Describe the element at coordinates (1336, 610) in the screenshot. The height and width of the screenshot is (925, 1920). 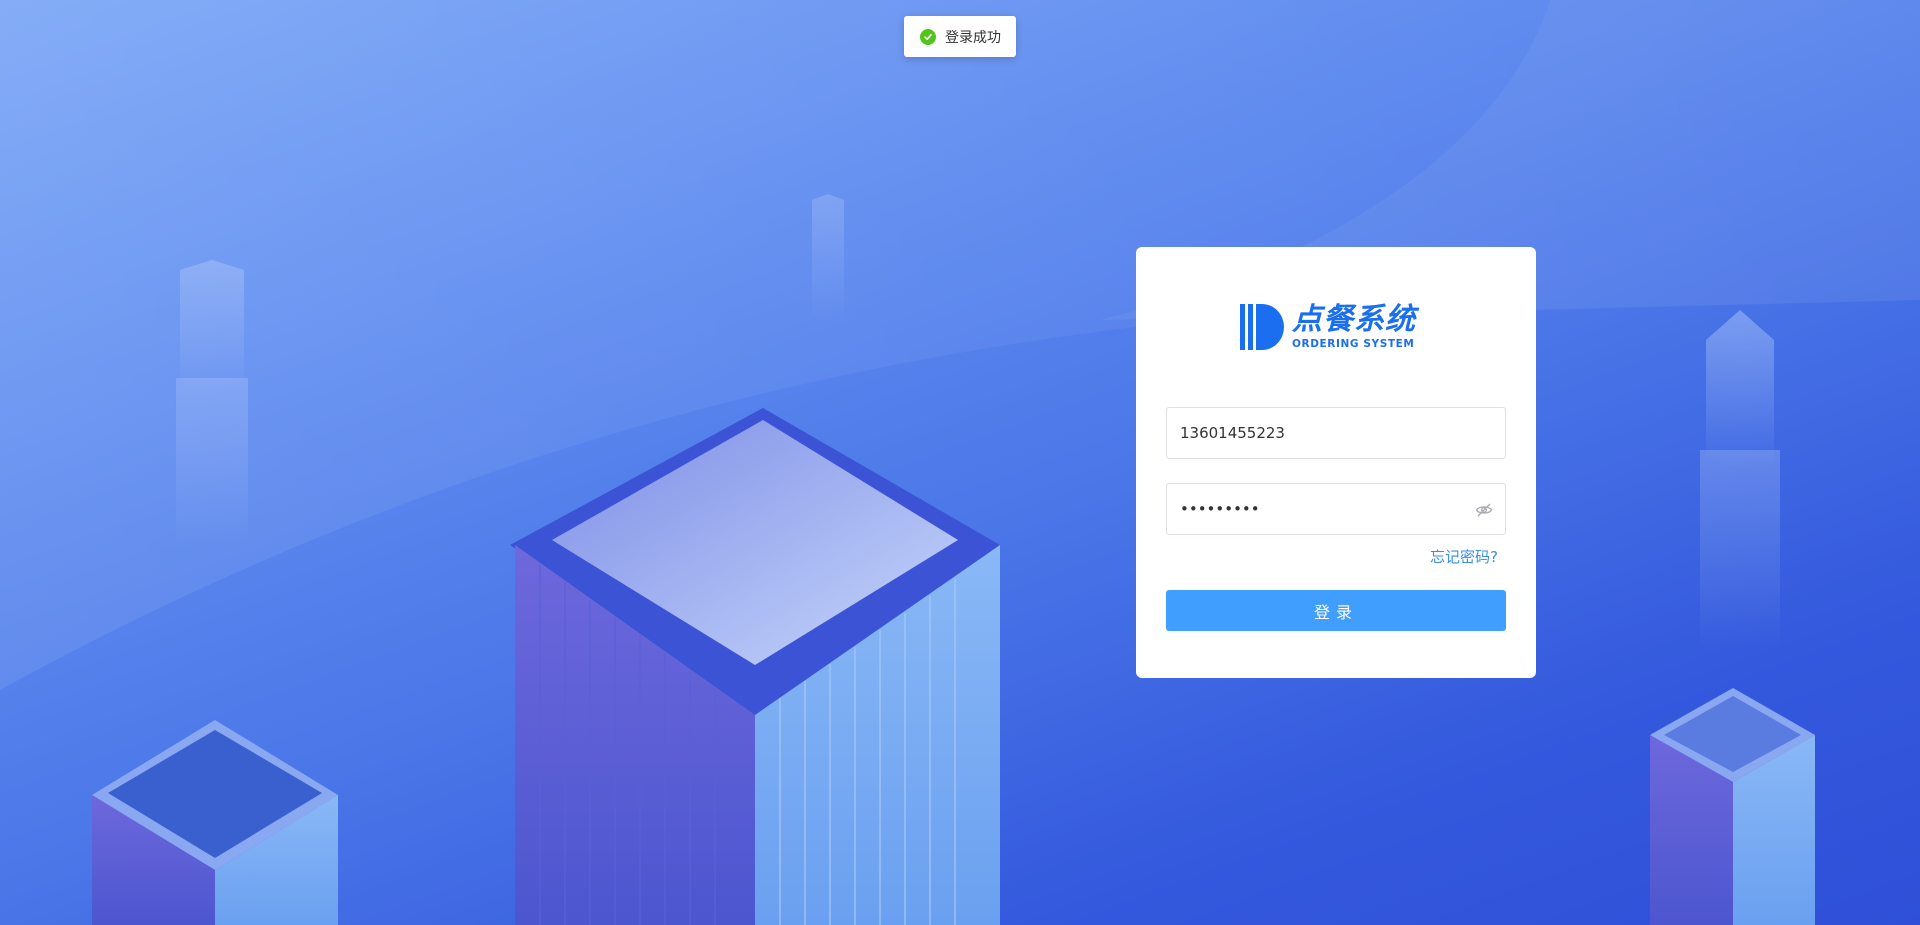
I see `login-button: 登录` at that location.